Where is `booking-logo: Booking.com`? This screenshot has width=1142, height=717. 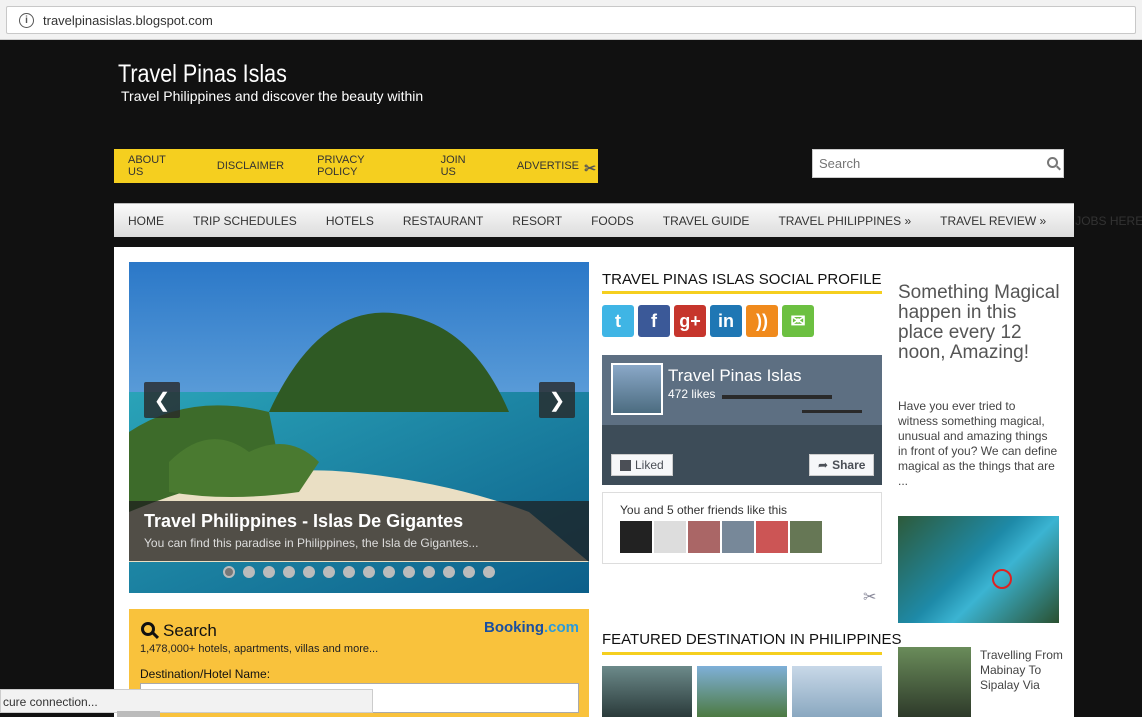 booking-logo: Booking.com is located at coordinates (531, 627).